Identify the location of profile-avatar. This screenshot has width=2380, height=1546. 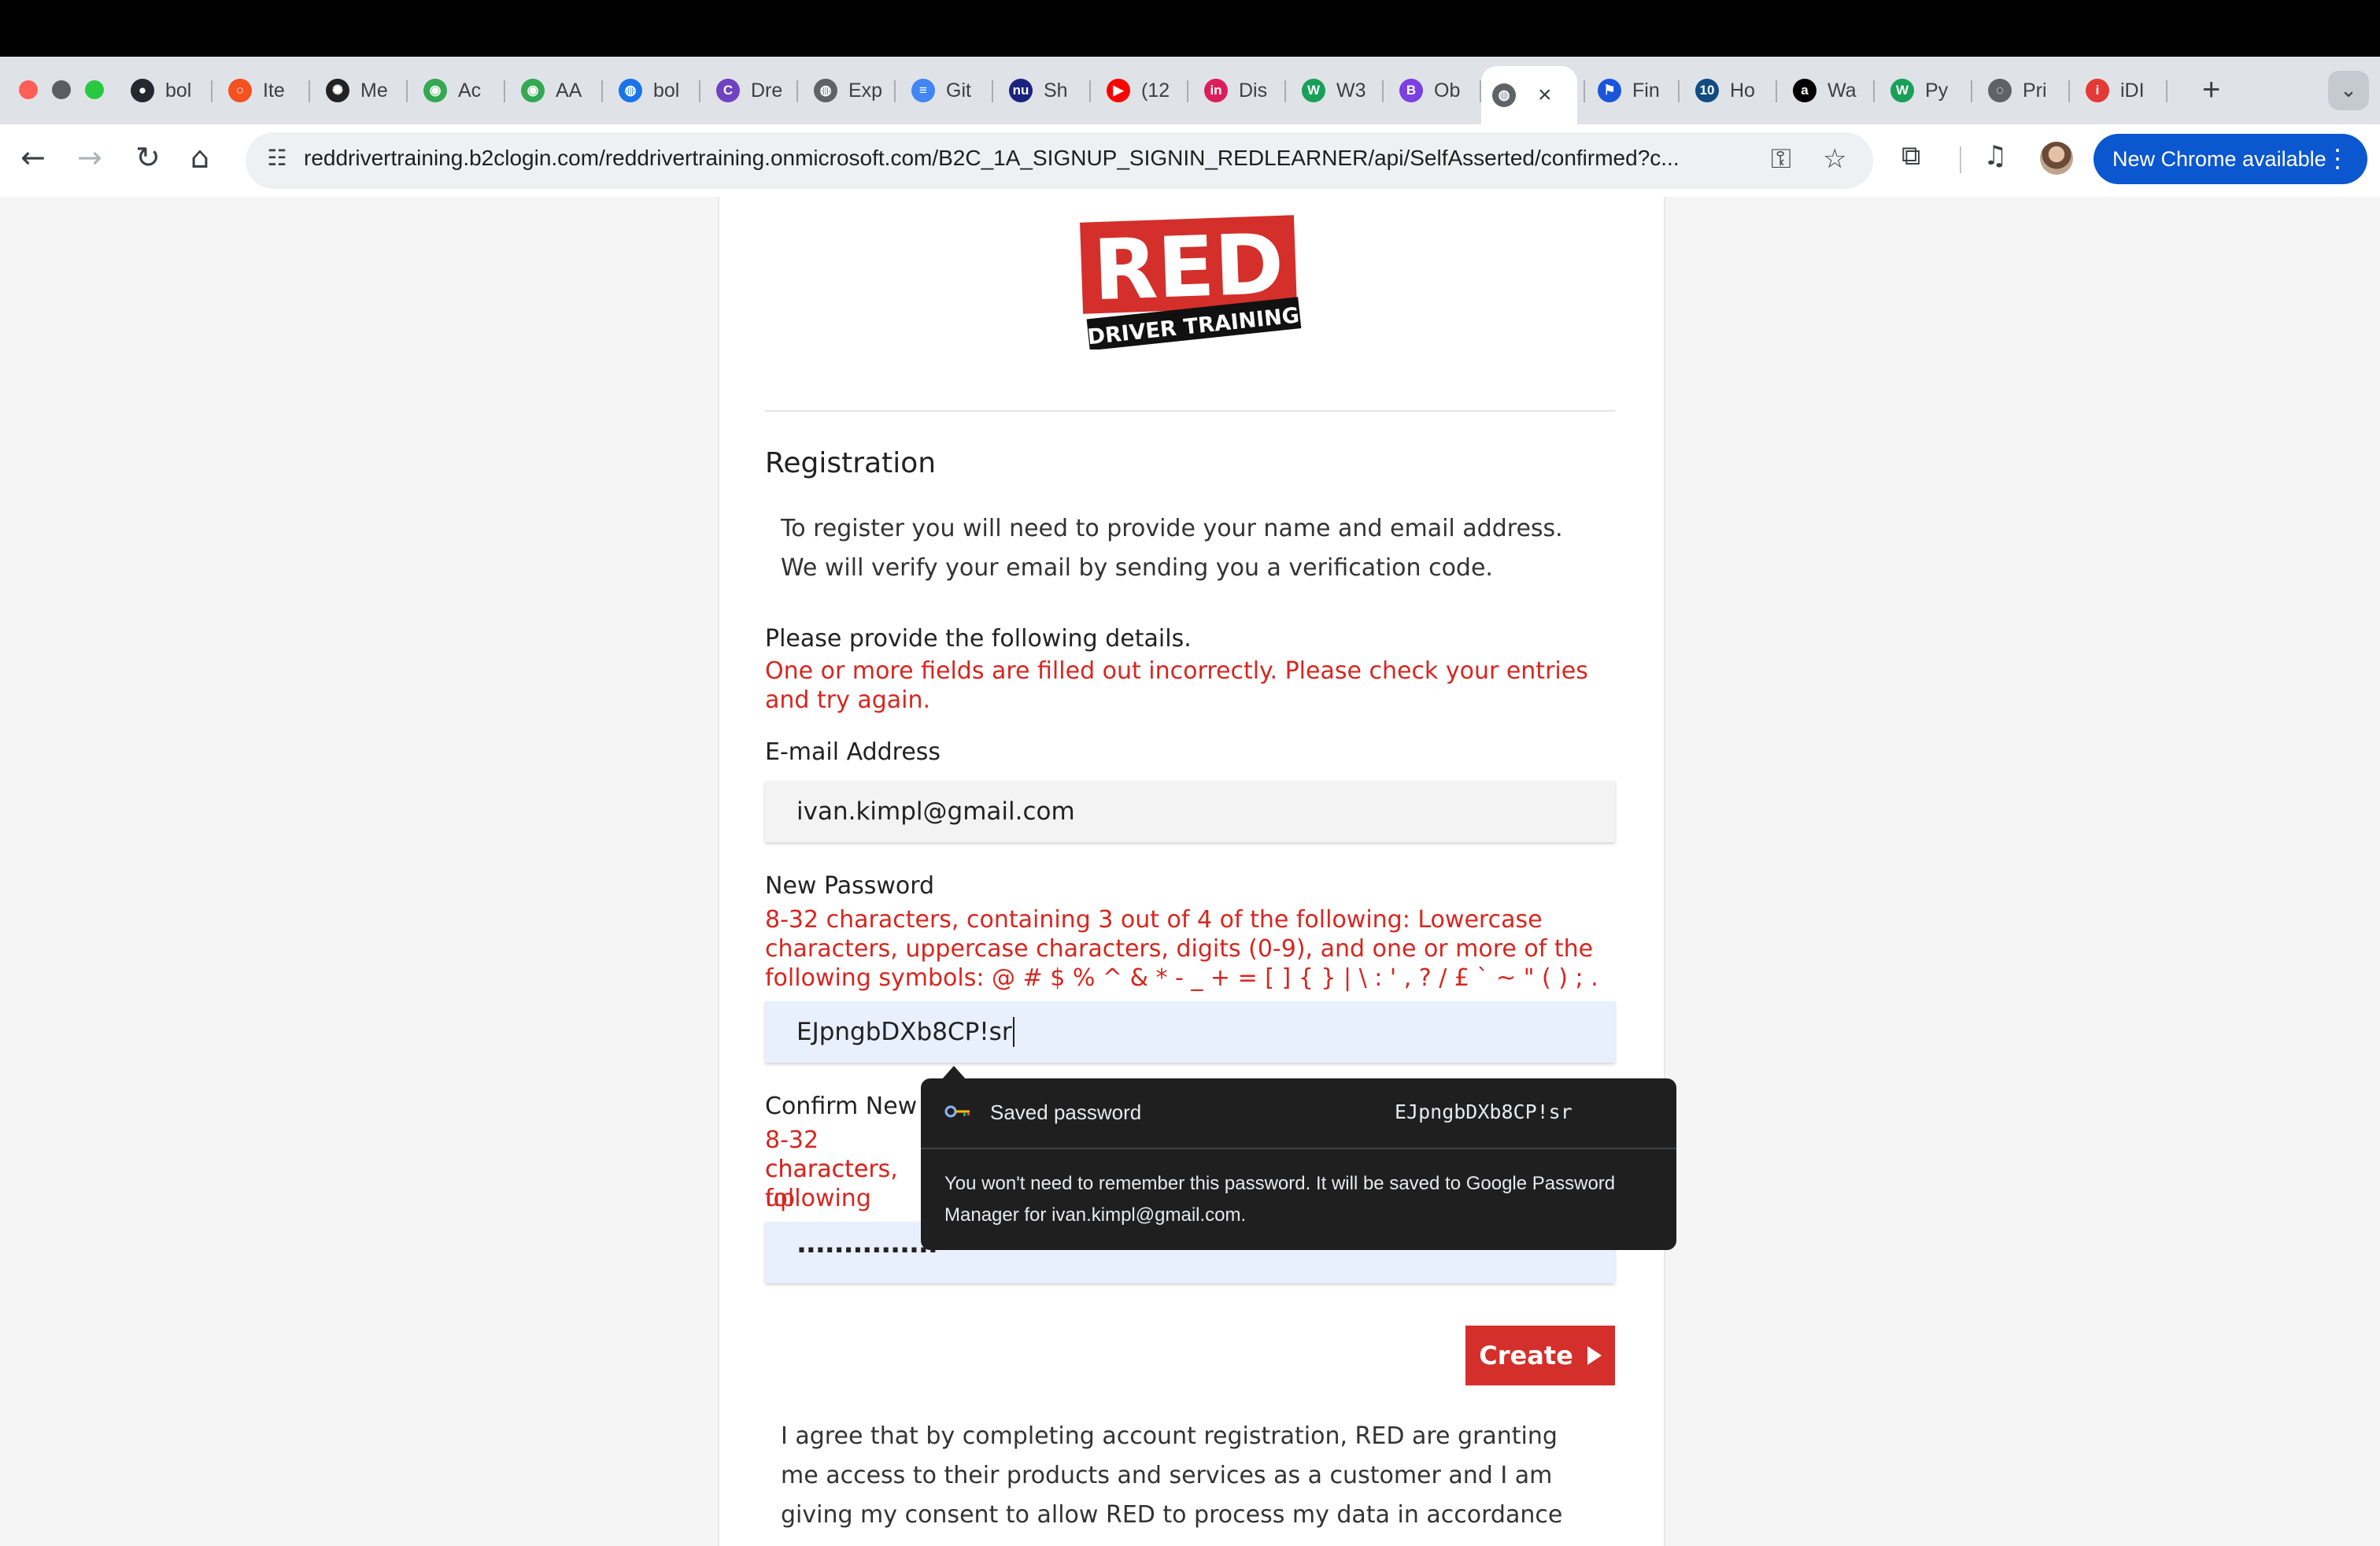
(2056, 158).